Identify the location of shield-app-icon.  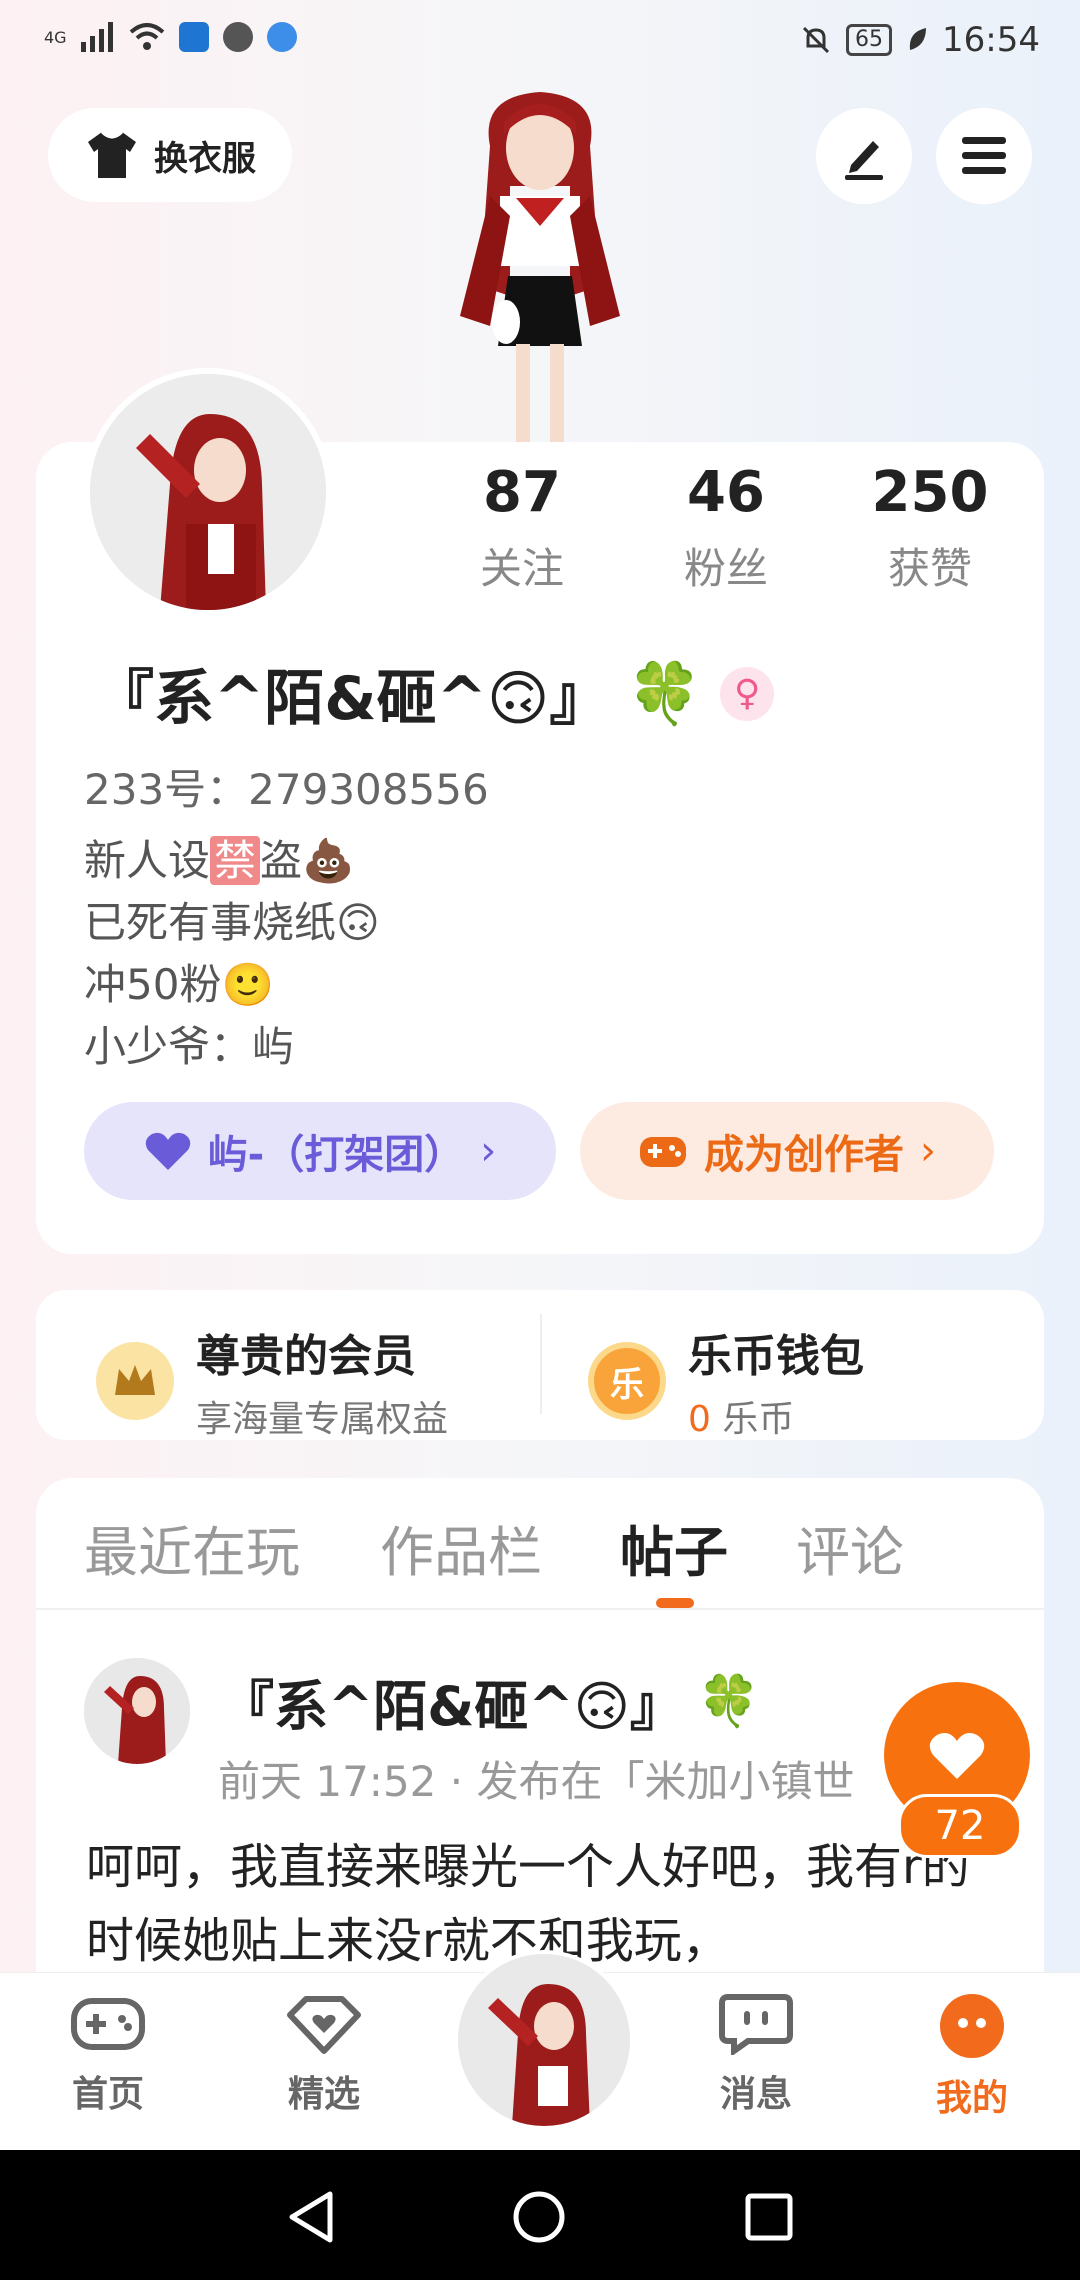
(193, 37).